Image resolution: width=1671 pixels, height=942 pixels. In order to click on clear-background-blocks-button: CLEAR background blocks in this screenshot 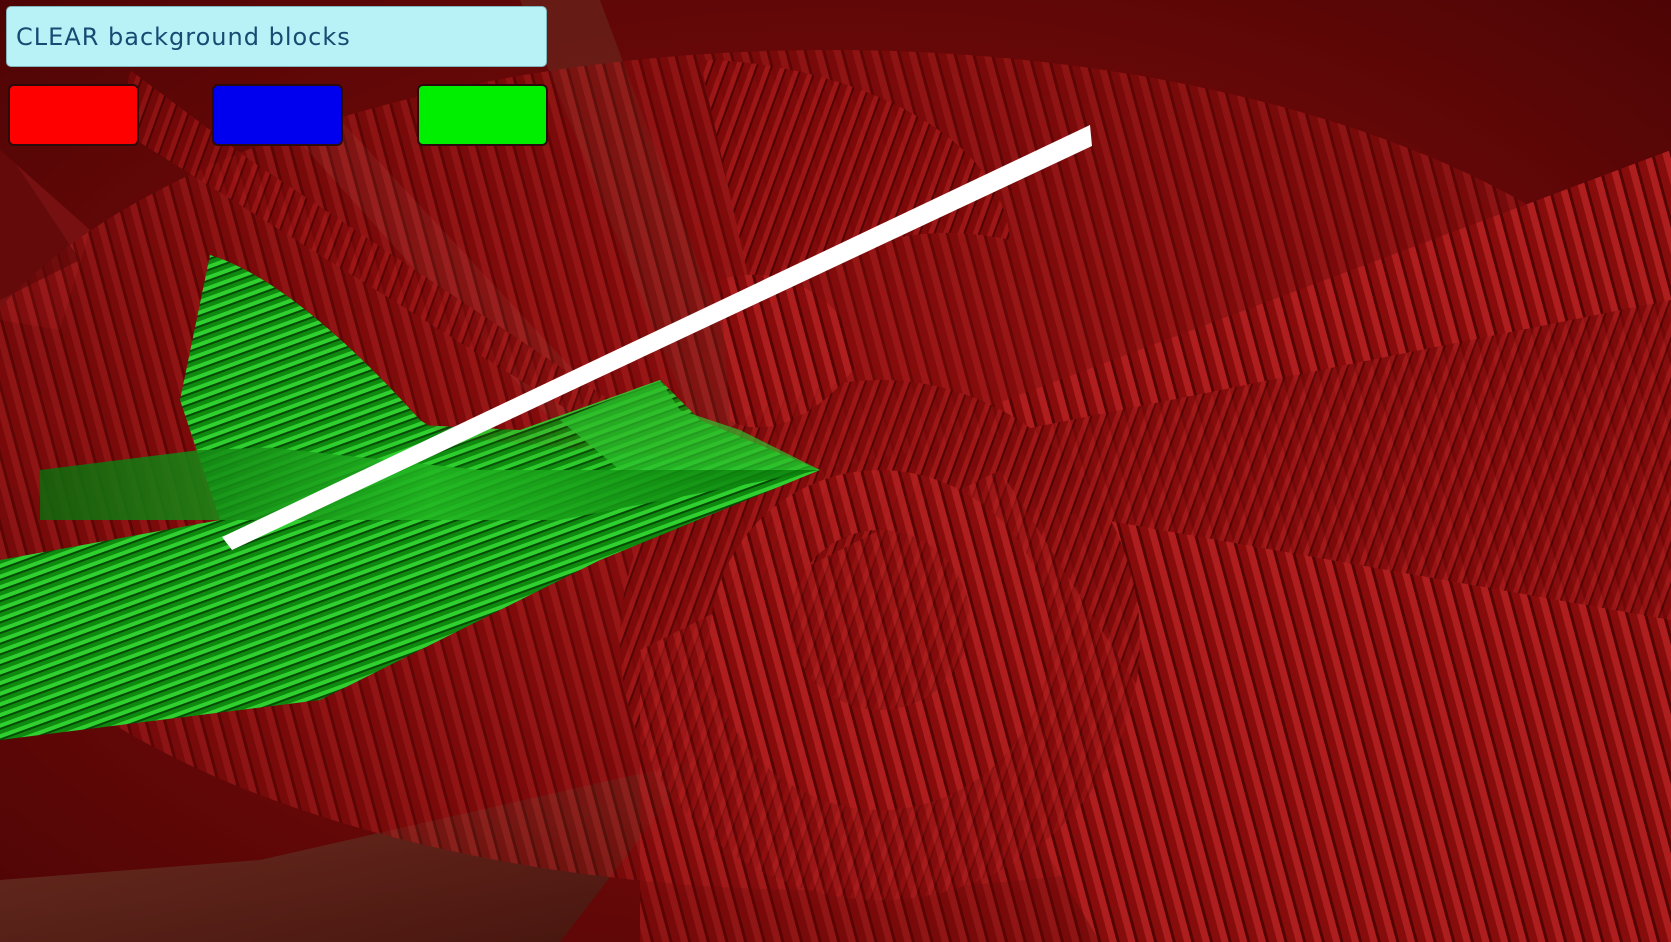, I will do `click(276, 36)`.